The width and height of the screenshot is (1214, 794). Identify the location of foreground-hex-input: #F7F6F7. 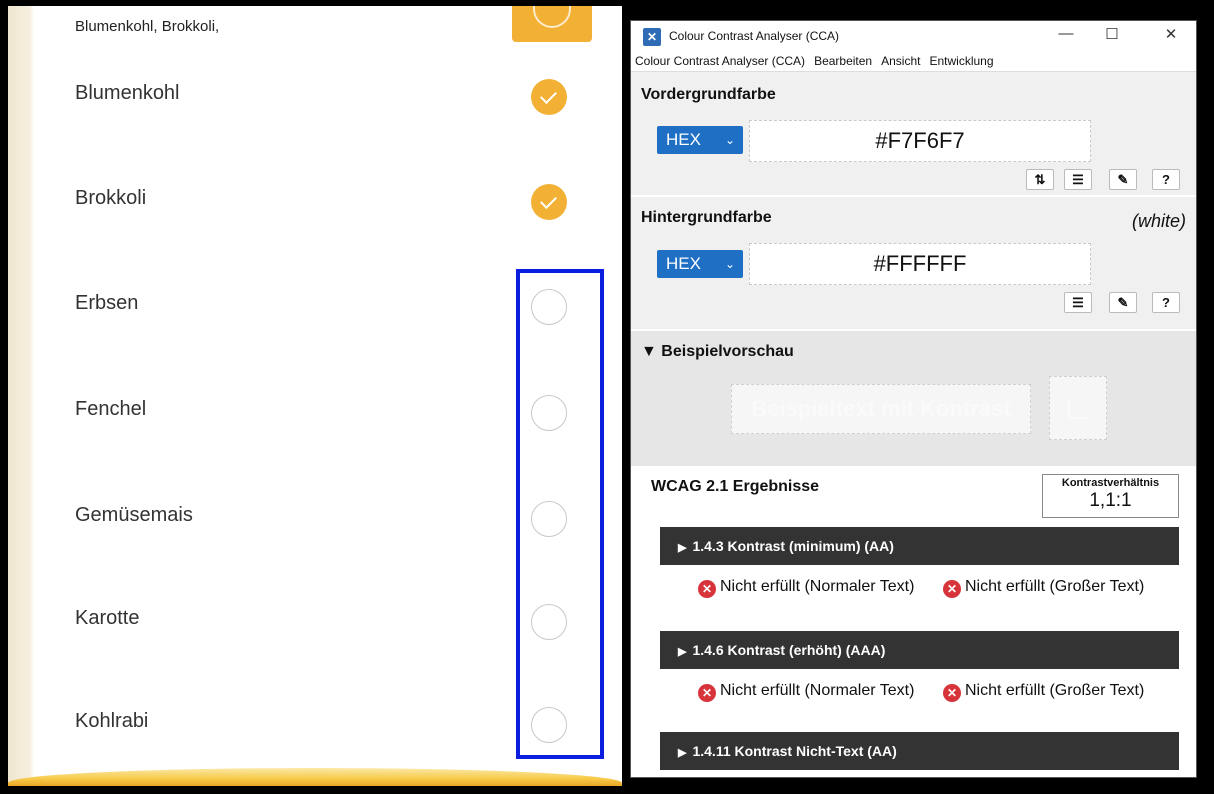
(920, 141).